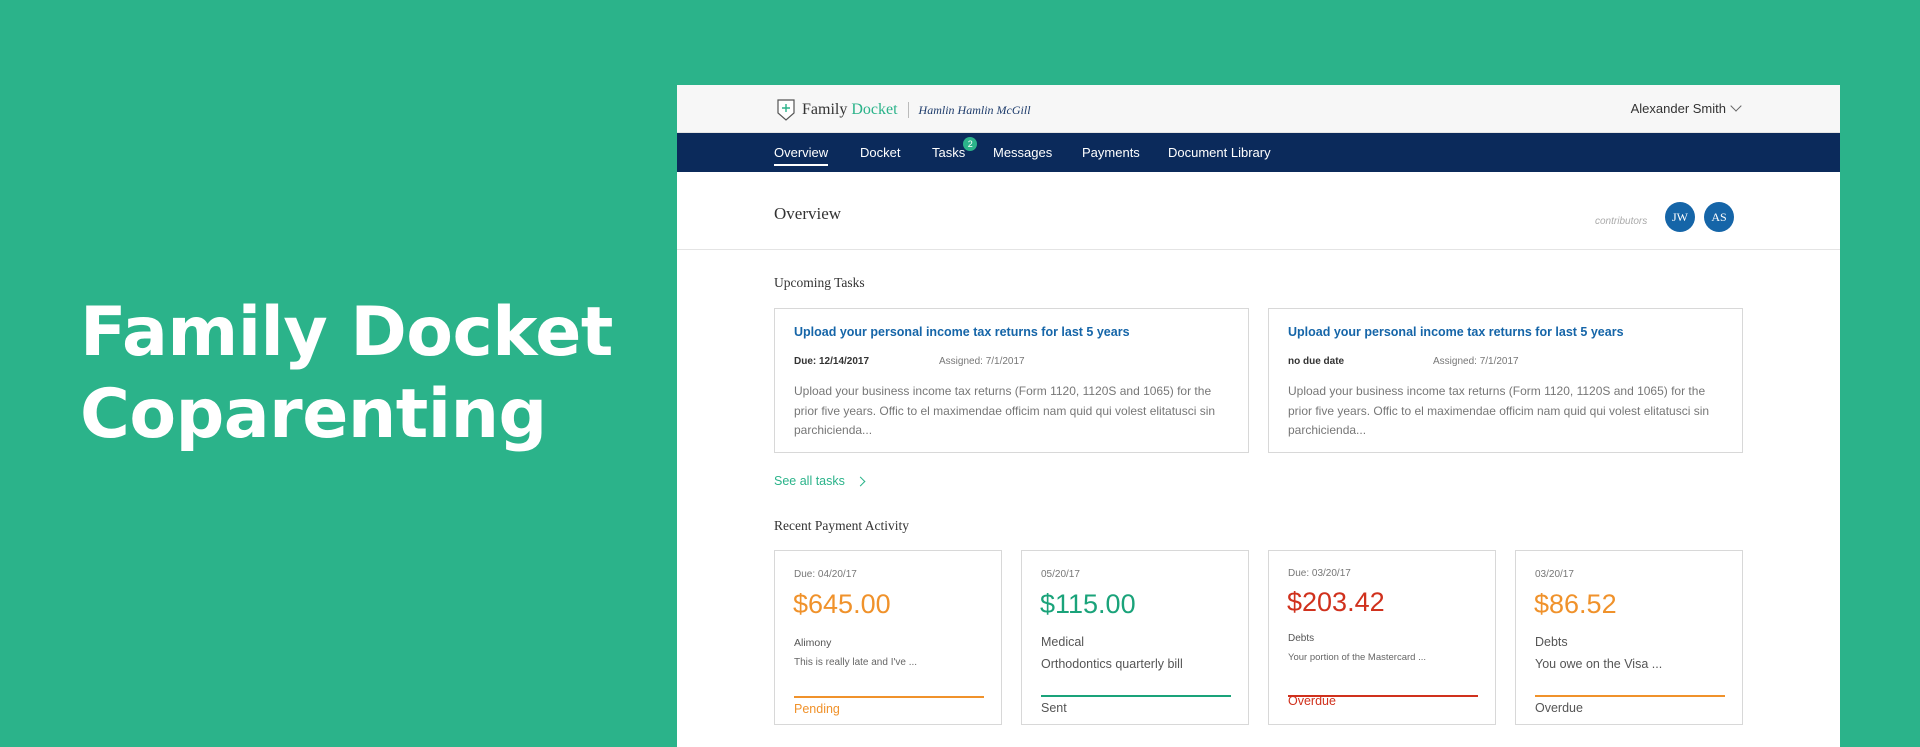 This screenshot has height=747, width=1920. What do you see at coordinates (801, 155) in the screenshot?
I see `tab-overview: Overview` at bounding box center [801, 155].